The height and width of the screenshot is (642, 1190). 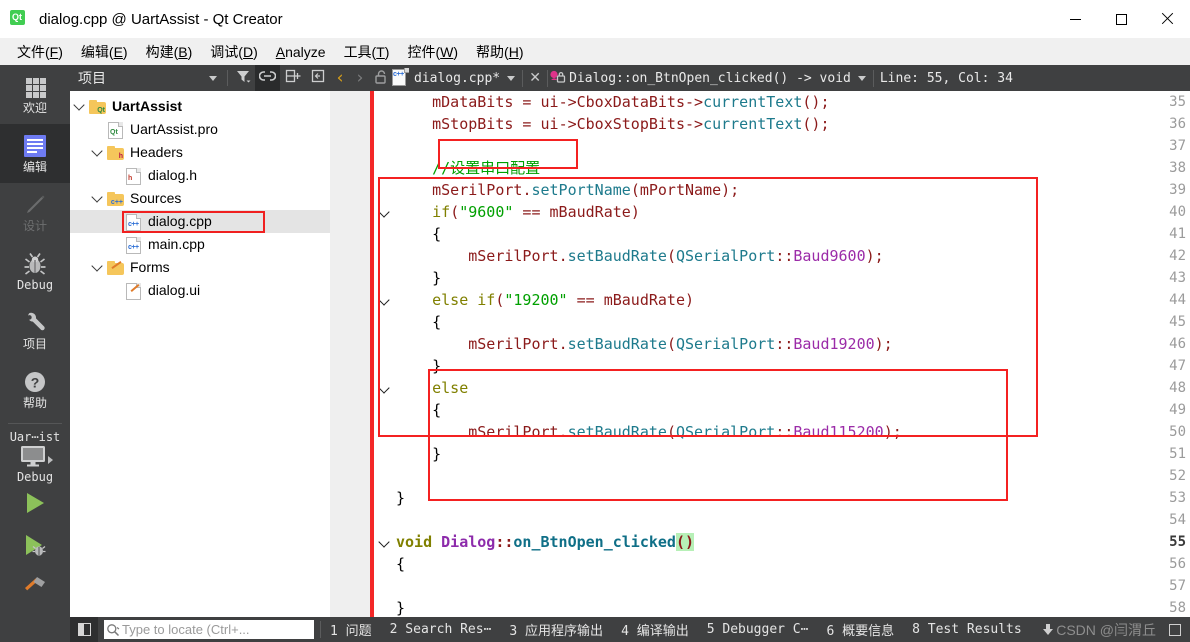 I want to click on green-play-bug-icon, so click(x=35, y=547).